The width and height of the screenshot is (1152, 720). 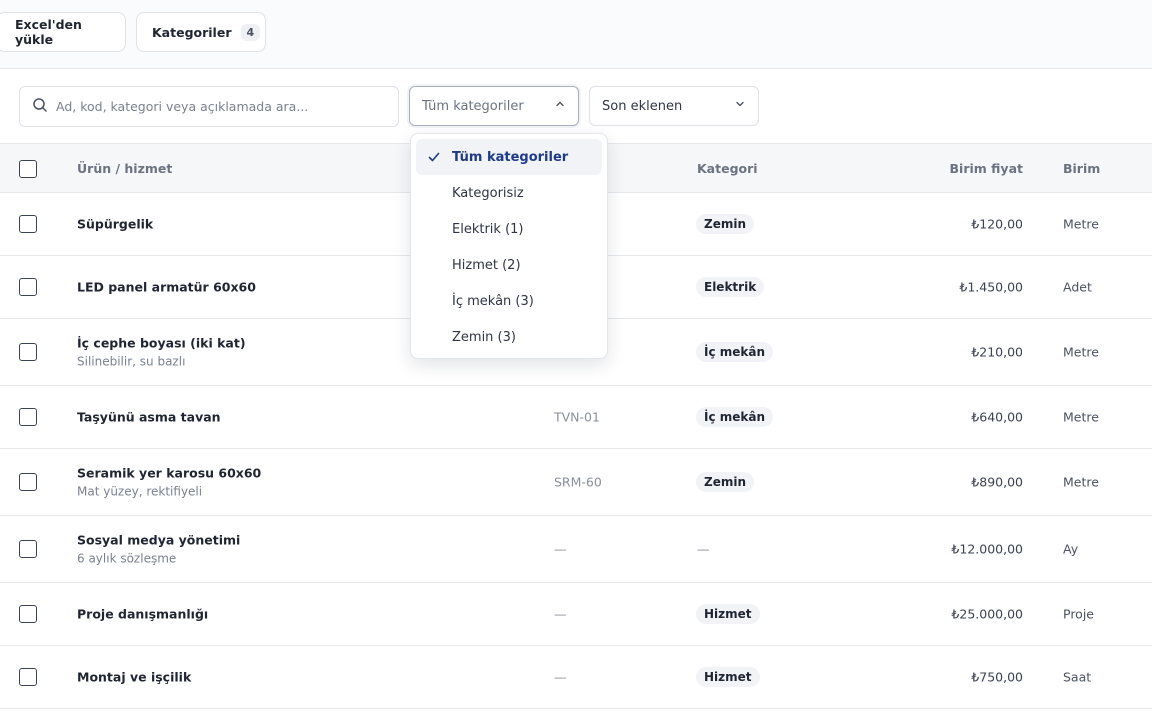 I want to click on category-tag: Elektrik, so click(x=730, y=287).